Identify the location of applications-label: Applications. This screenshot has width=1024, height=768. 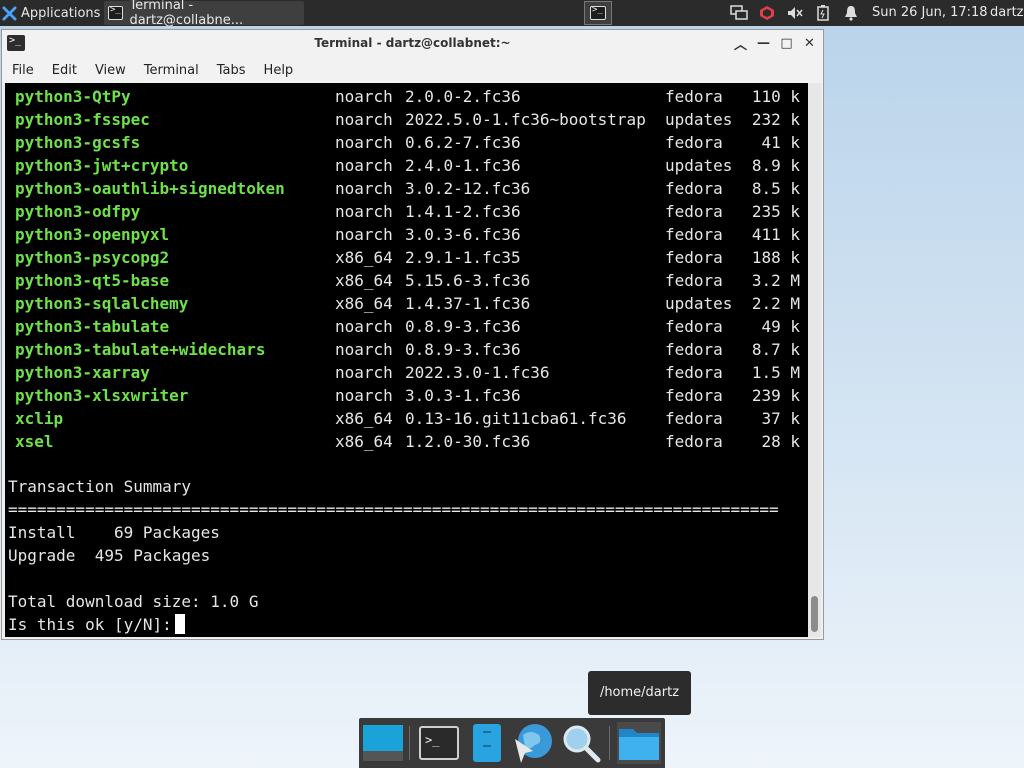
(60, 13).